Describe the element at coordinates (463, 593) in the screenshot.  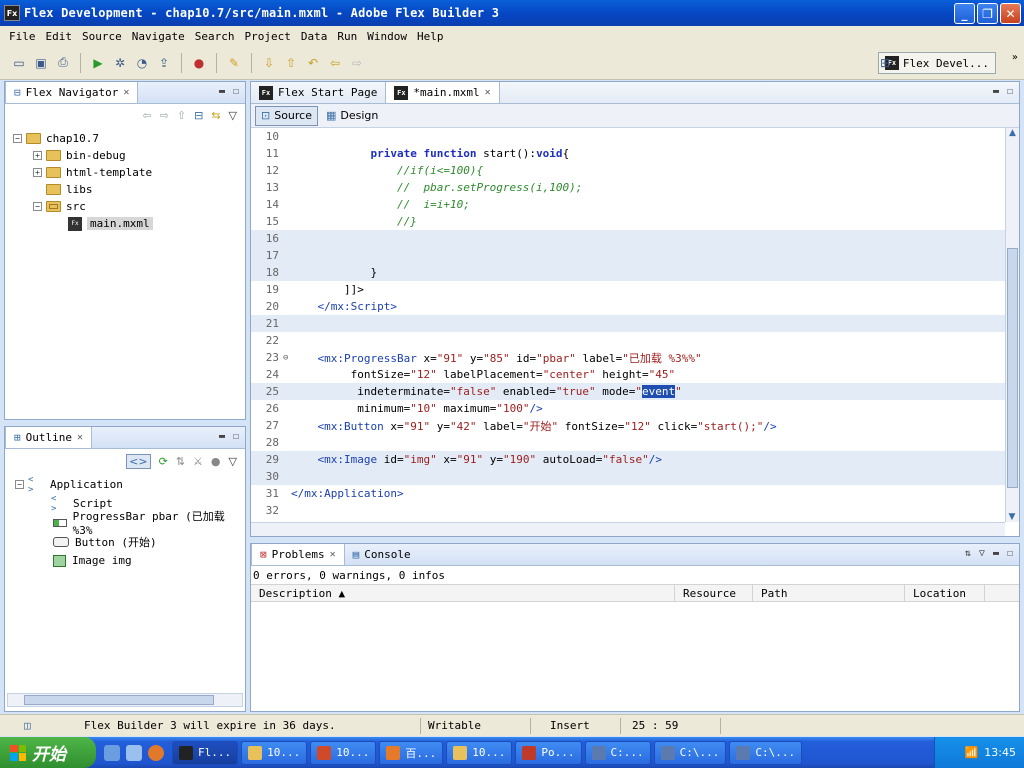
I see `column-description: Description ▲` at that location.